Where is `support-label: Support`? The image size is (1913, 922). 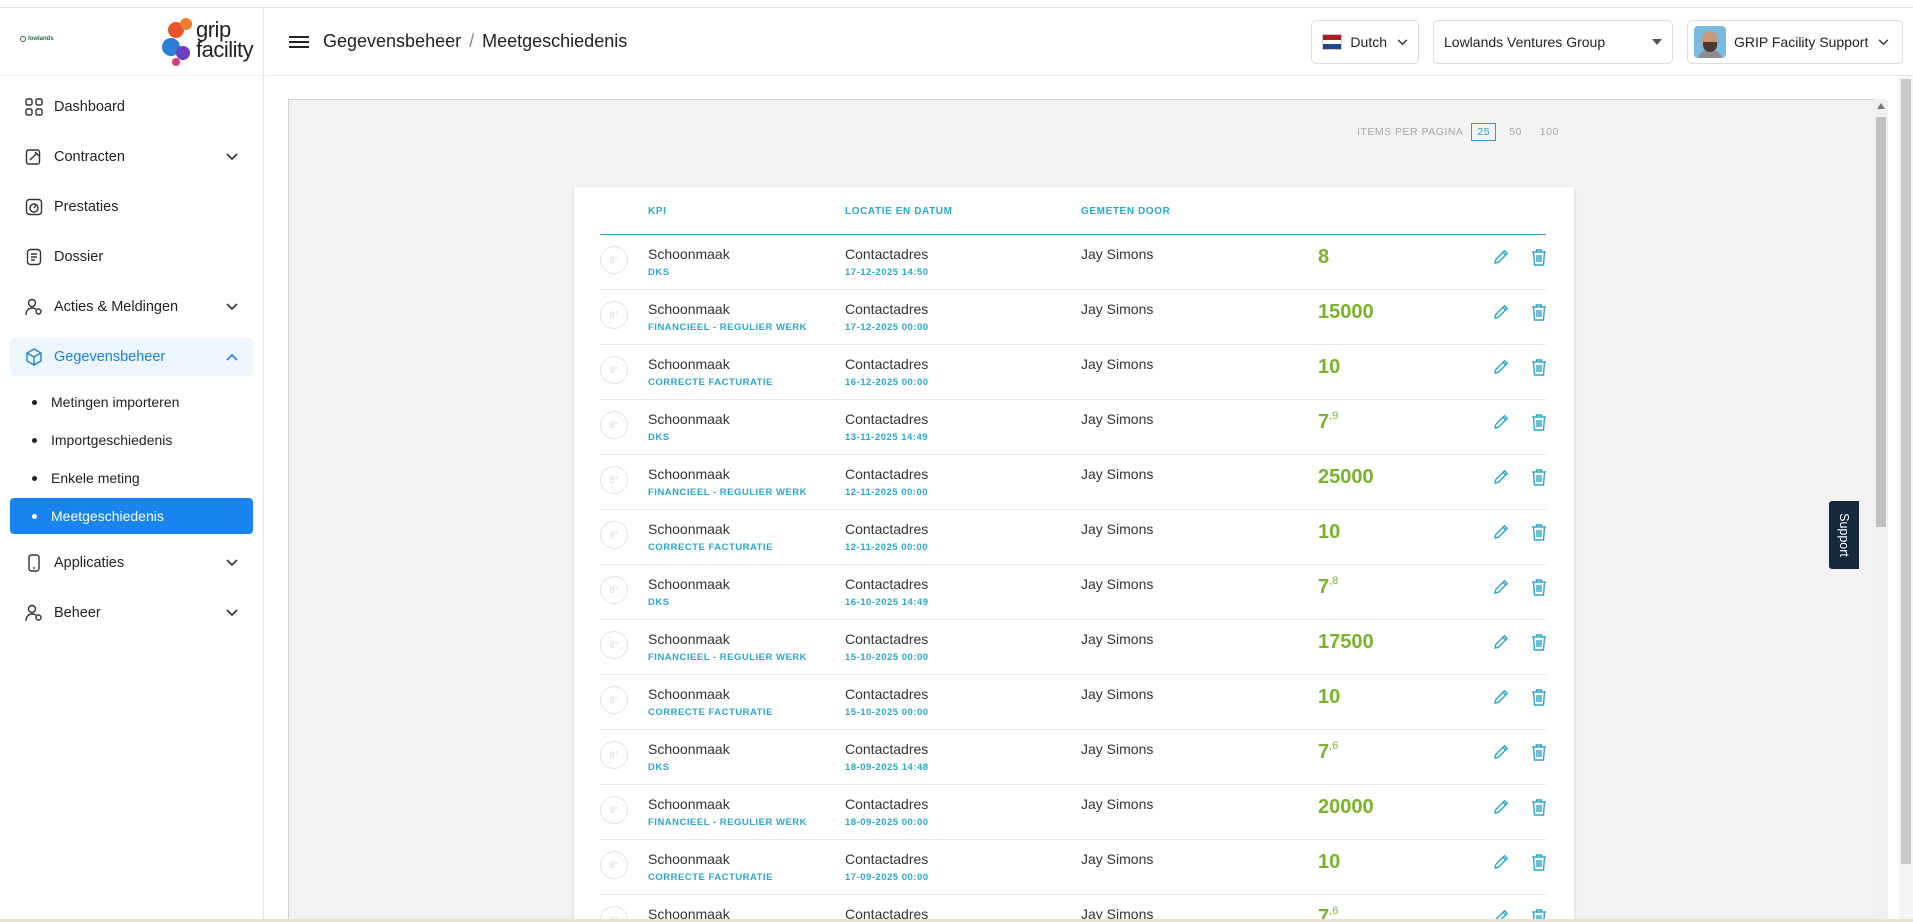
support-label: Support is located at coordinates (1844, 535).